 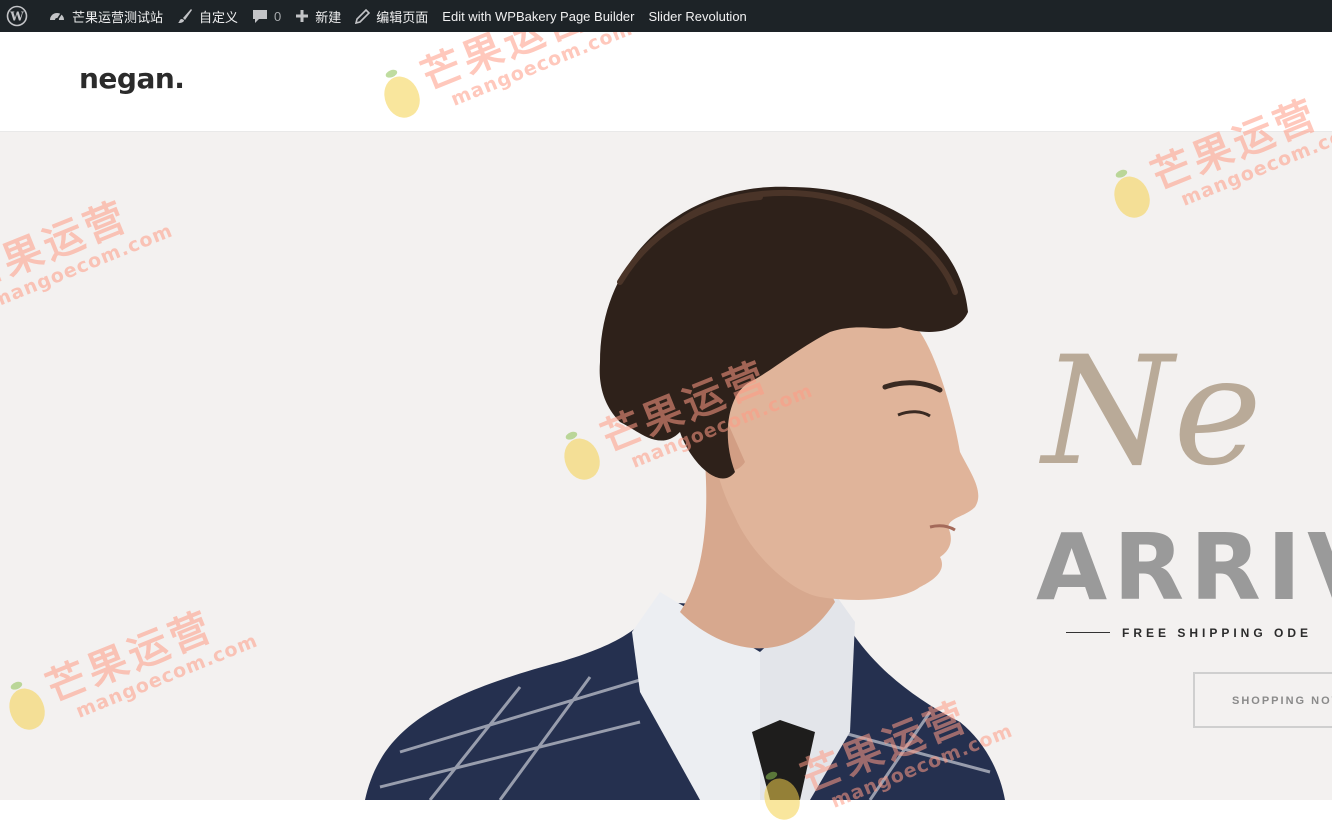 I want to click on plus-icon, so click(x=302, y=16).